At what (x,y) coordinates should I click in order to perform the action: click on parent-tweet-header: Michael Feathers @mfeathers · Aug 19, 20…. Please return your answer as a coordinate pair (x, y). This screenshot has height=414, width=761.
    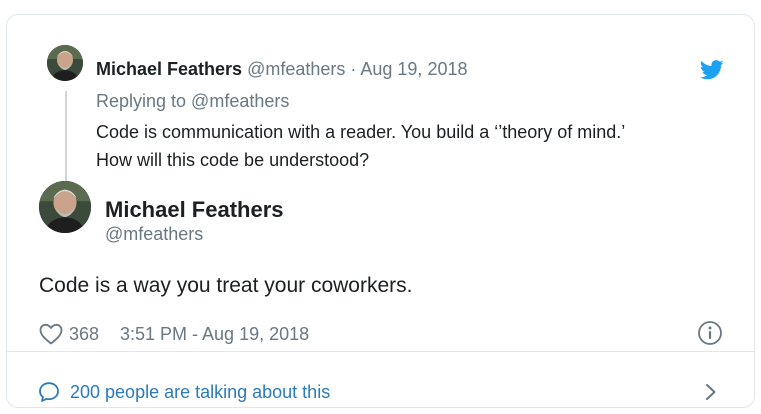
    Looking at the image, I should click on (281, 69).